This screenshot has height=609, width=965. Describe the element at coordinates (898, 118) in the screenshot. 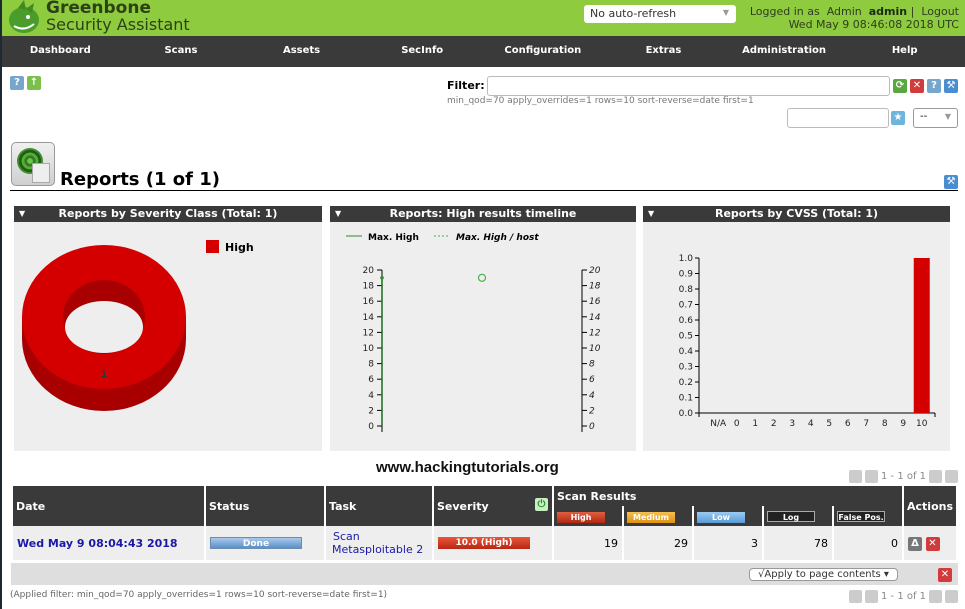

I see `save-filter-icon: ★` at that location.